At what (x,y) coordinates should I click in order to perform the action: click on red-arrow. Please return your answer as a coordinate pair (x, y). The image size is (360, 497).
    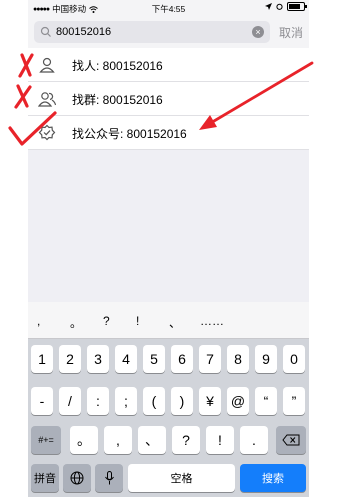
    Looking at the image, I should click on (256, 95).